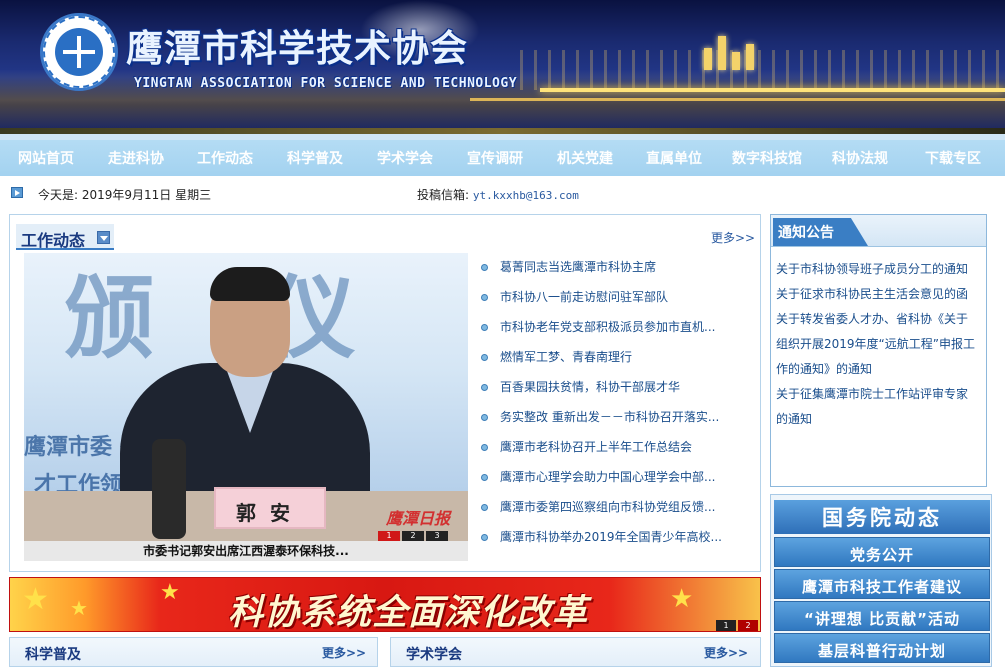 This screenshot has width=1005, height=667. I want to click on science-popularization-more: 更多>>, so click(344, 652).